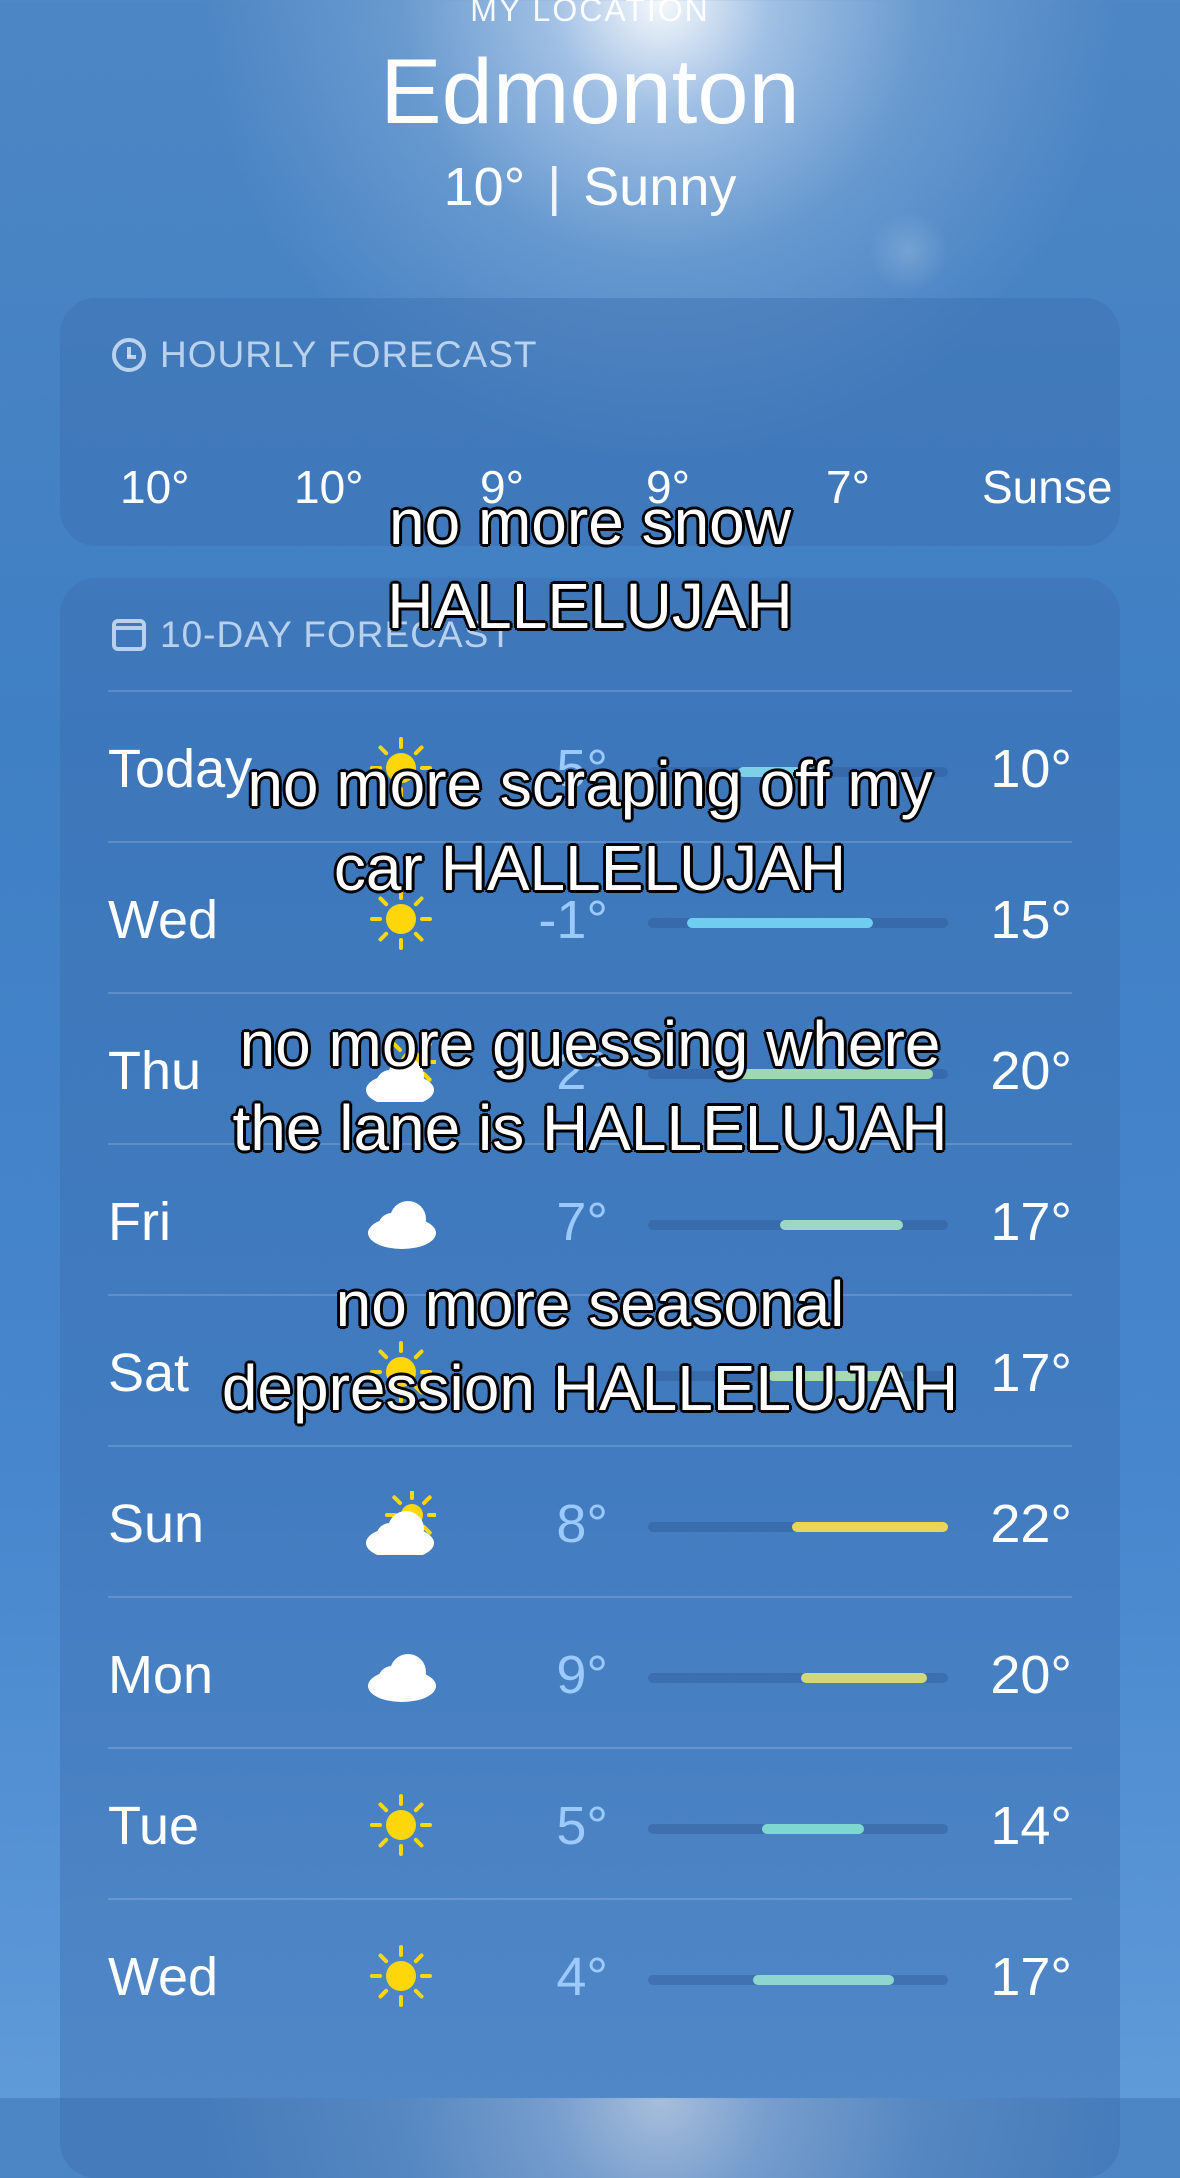 The width and height of the screenshot is (1180, 2178). What do you see at coordinates (590, 1346) in the screenshot?
I see `caption-overlay: no more seasonal depression HALLELUJAH` at bounding box center [590, 1346].